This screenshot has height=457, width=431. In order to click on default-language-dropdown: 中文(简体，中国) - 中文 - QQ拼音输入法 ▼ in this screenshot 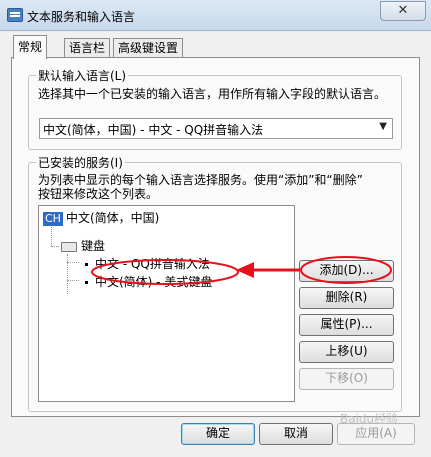, I will do `click(216, 128)`.